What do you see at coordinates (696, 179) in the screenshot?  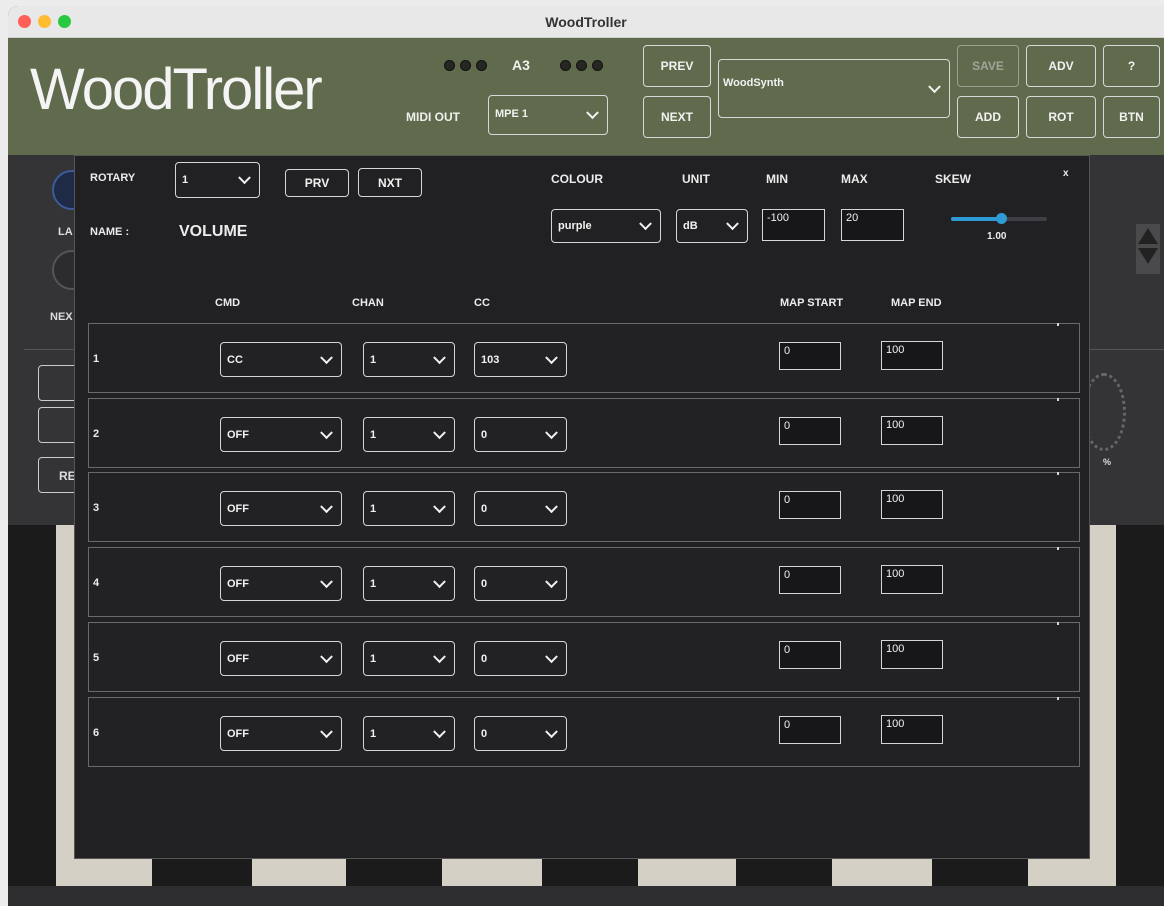 I see `unit-label: UNIT` at bounding box center [696, 179].